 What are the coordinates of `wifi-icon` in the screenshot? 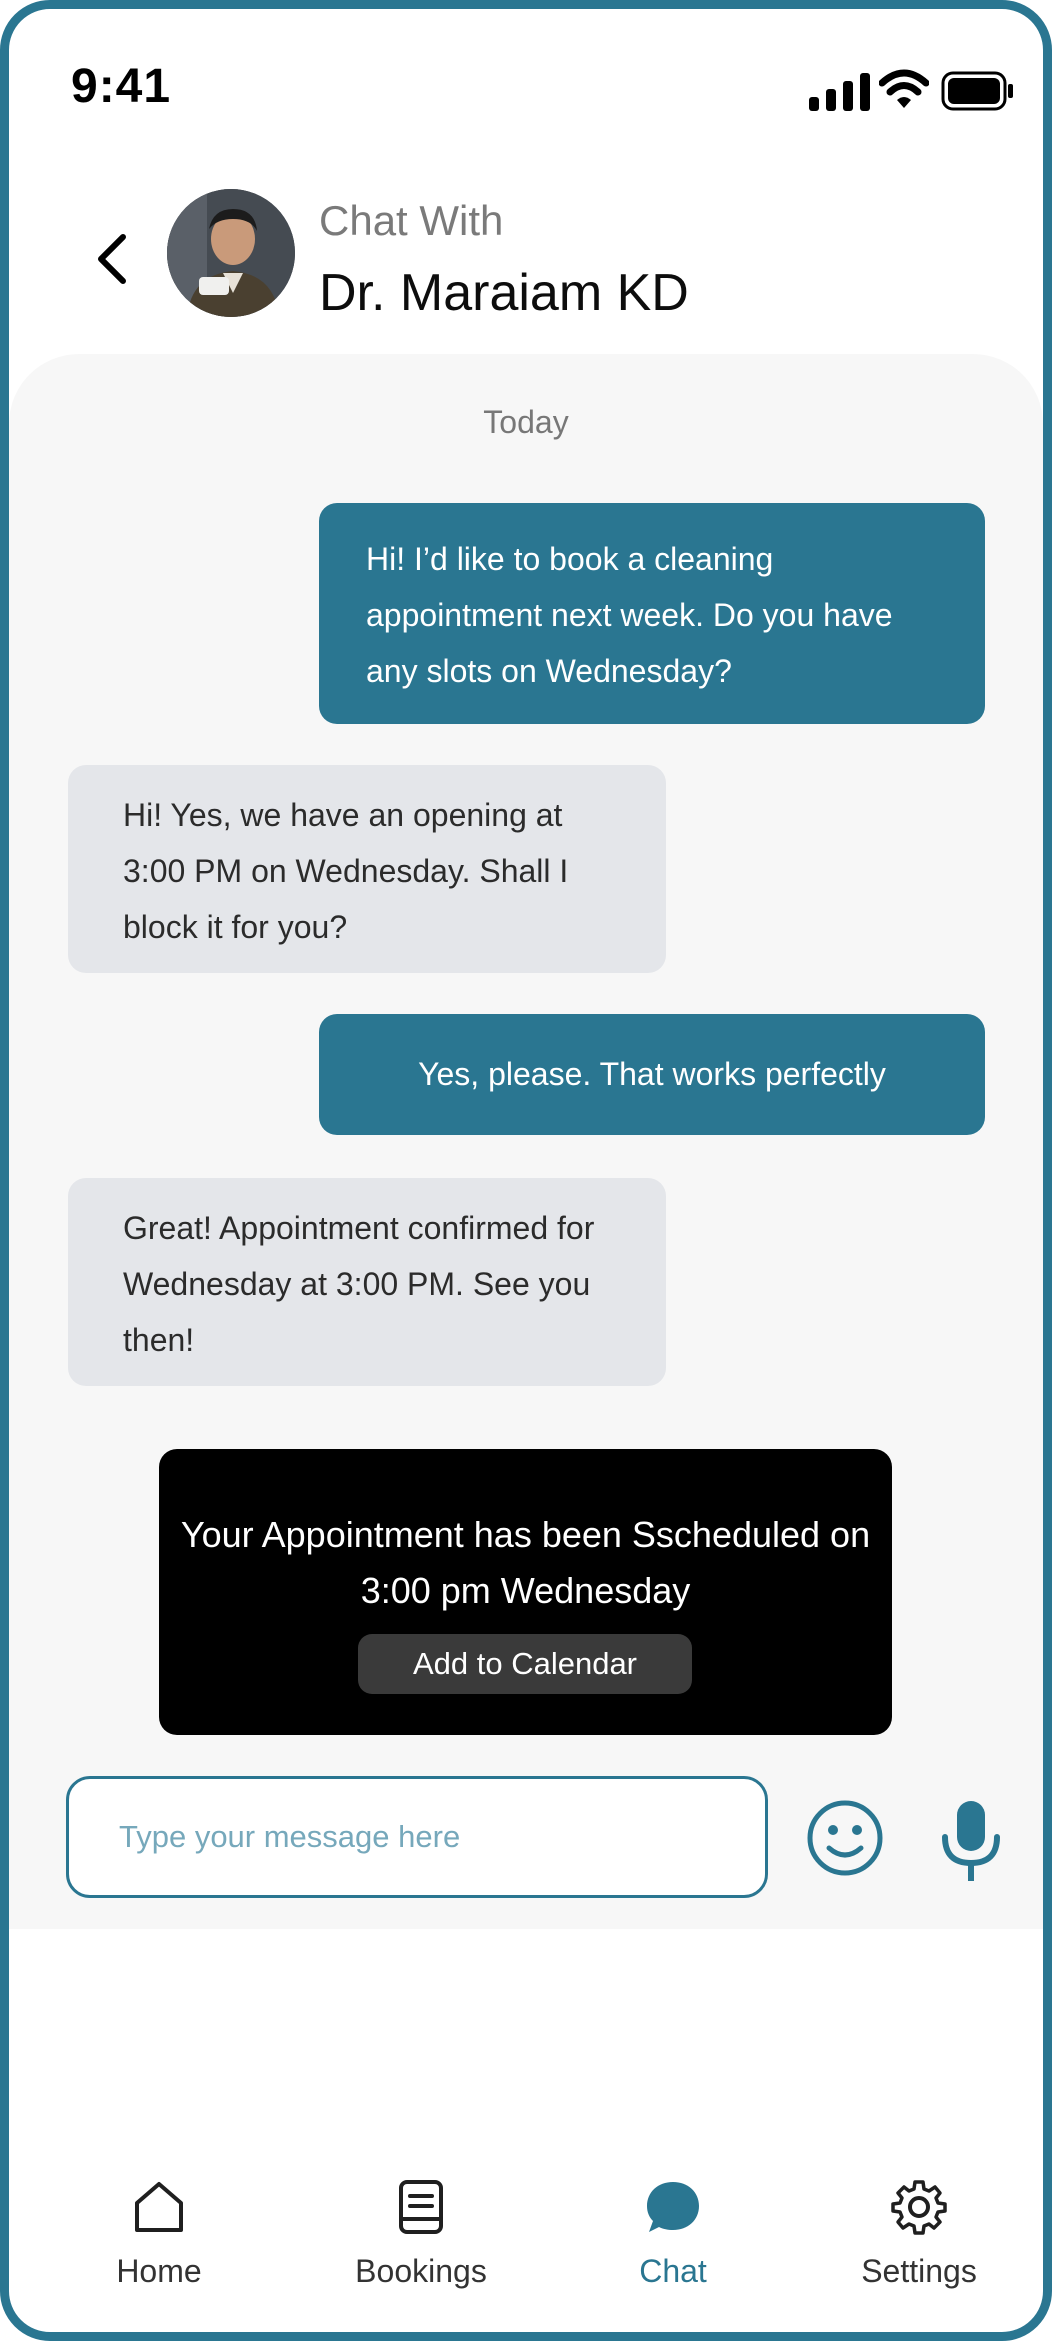 It's located at (904, 88).